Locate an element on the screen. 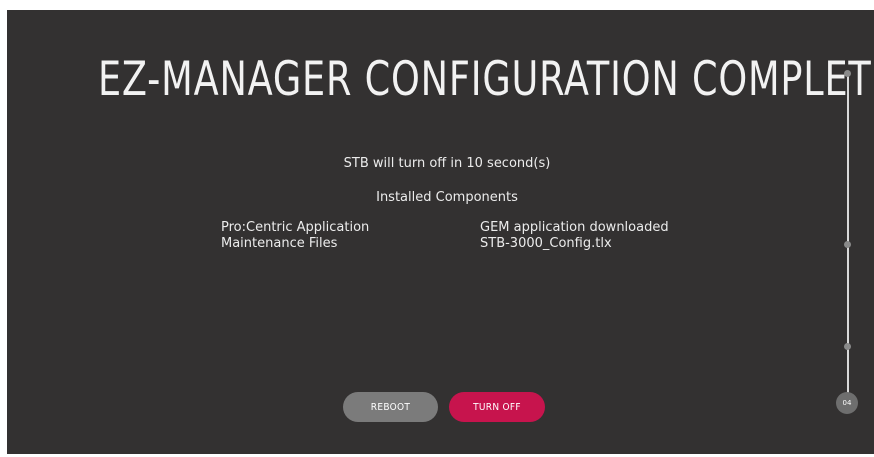 Image resolution: width=874 pixels, height=457 pixels. component-value-procentric: GEM application downloaded is located at coordinates (574, 227).